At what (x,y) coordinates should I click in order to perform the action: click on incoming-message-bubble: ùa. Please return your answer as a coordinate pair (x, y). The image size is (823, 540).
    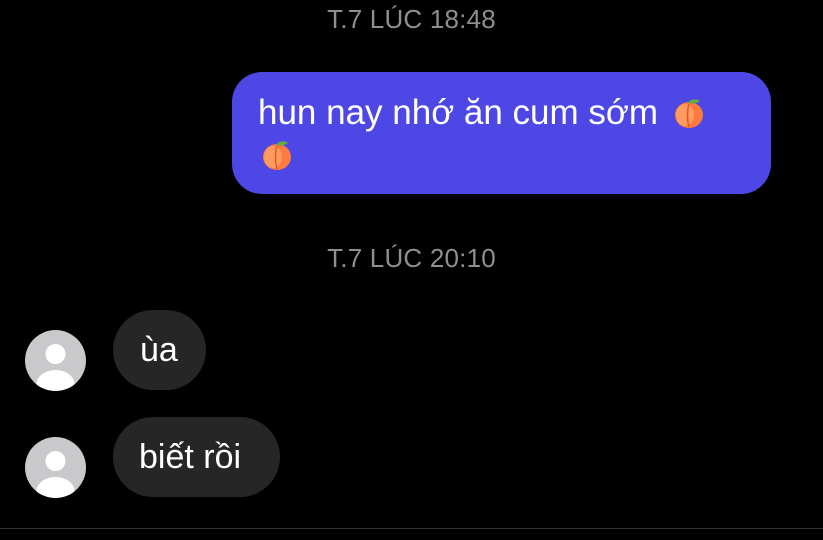
    Looking at the image, I should click on (159, 350).